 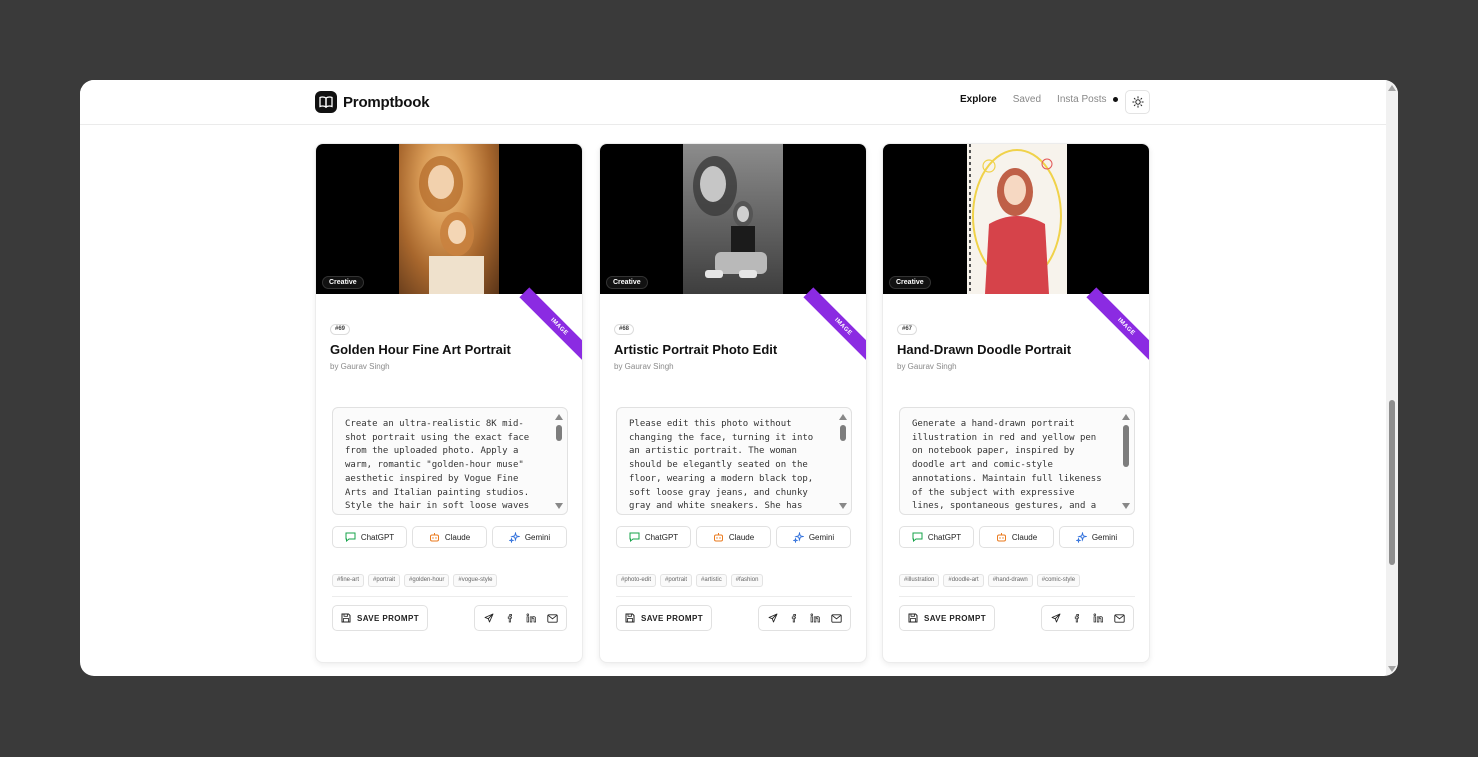 What do you see at coordinates (1082, 99) in the screenshot?
I see `nav-insta-posts-label: Insta Posts` at bounding box center [1082, 99].